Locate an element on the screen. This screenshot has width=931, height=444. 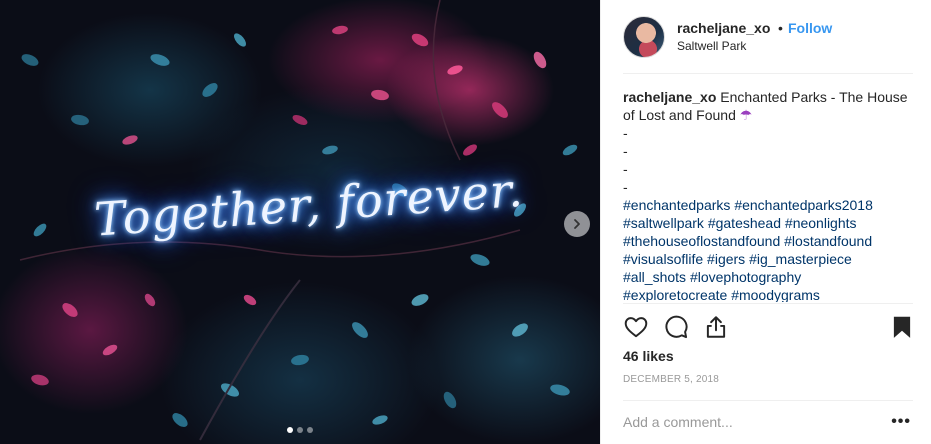
hashtag-link: #lostandfound is located at coordinates (828, 241).